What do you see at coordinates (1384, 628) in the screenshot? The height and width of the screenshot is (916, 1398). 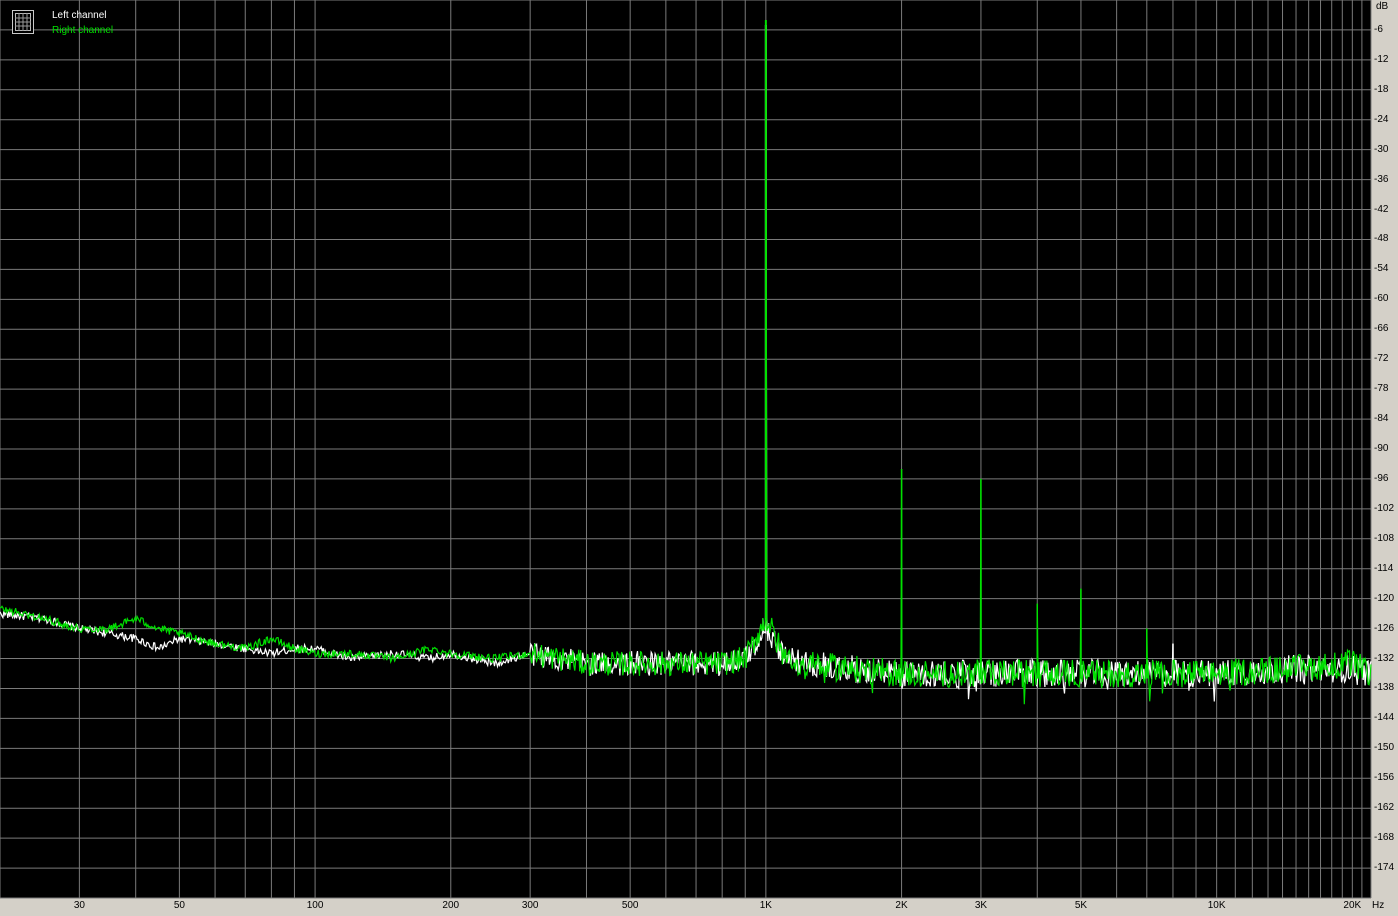 I see `y-tick-label: -126` at bounding box center [1384, 628].